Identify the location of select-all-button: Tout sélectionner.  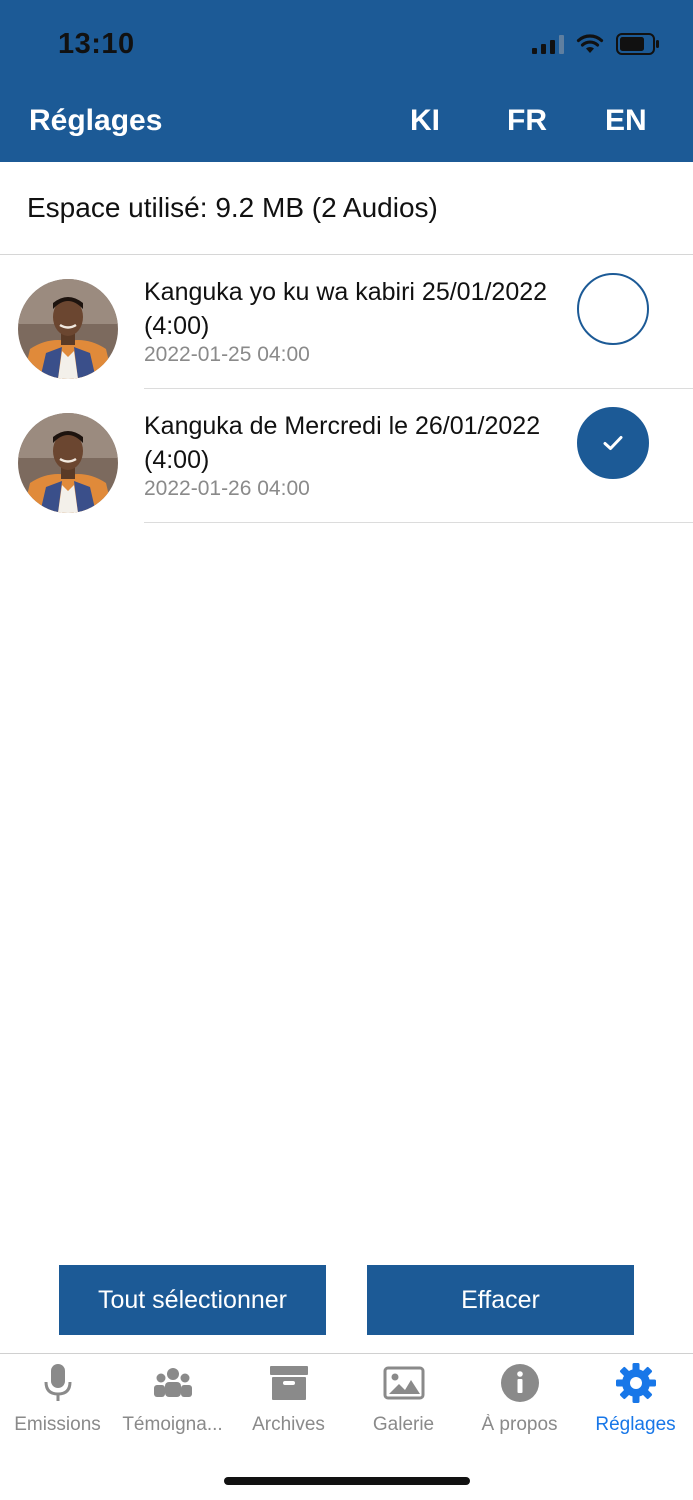
(192, 1300).